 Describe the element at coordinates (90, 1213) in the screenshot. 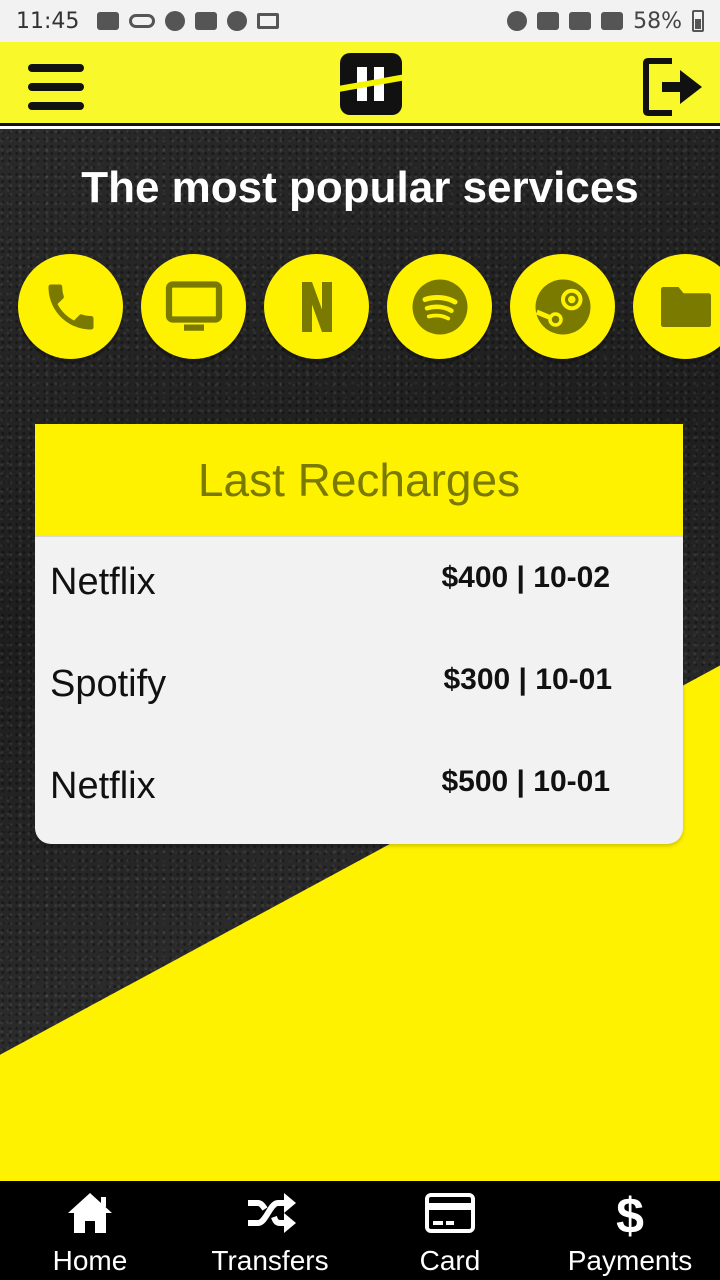

I see `home-icon` at that location.